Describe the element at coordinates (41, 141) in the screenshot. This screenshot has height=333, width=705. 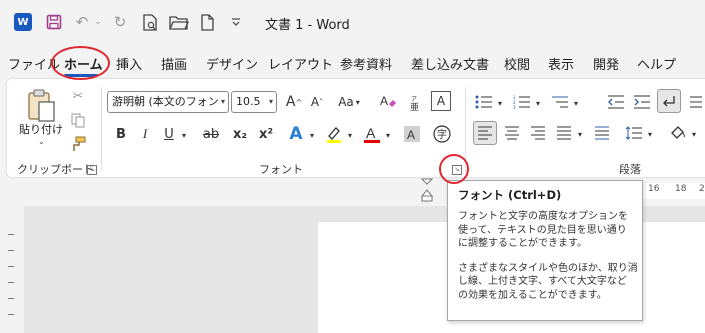
I see `paste-dropdown-icon: ⌄` at that location.